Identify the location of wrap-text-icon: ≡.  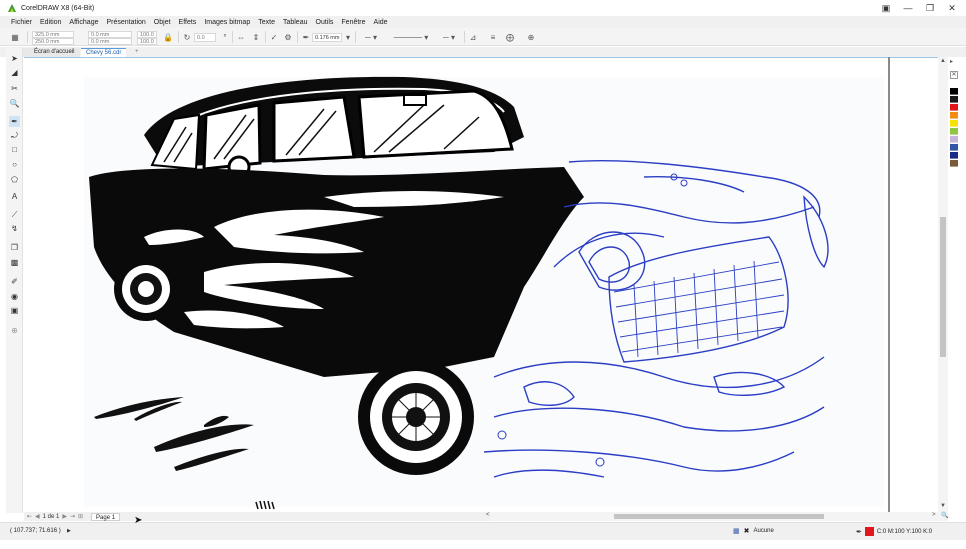
(493, 37).